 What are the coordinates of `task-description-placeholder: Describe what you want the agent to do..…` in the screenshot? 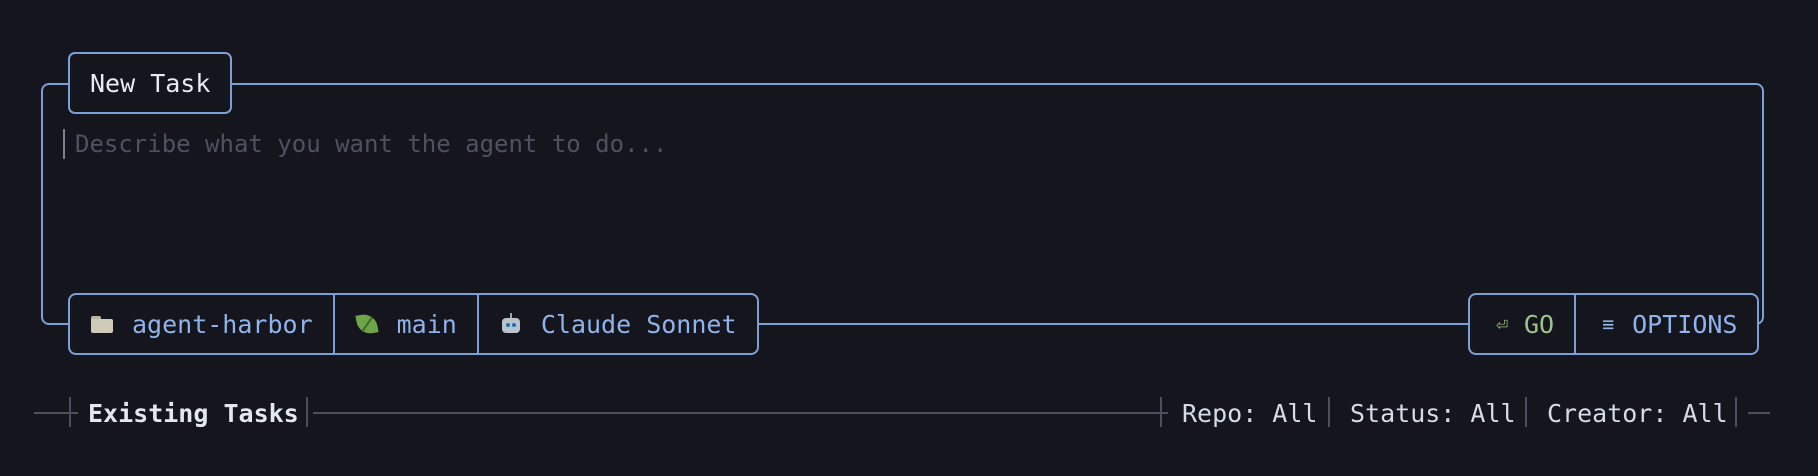 It's located at (371, 144).